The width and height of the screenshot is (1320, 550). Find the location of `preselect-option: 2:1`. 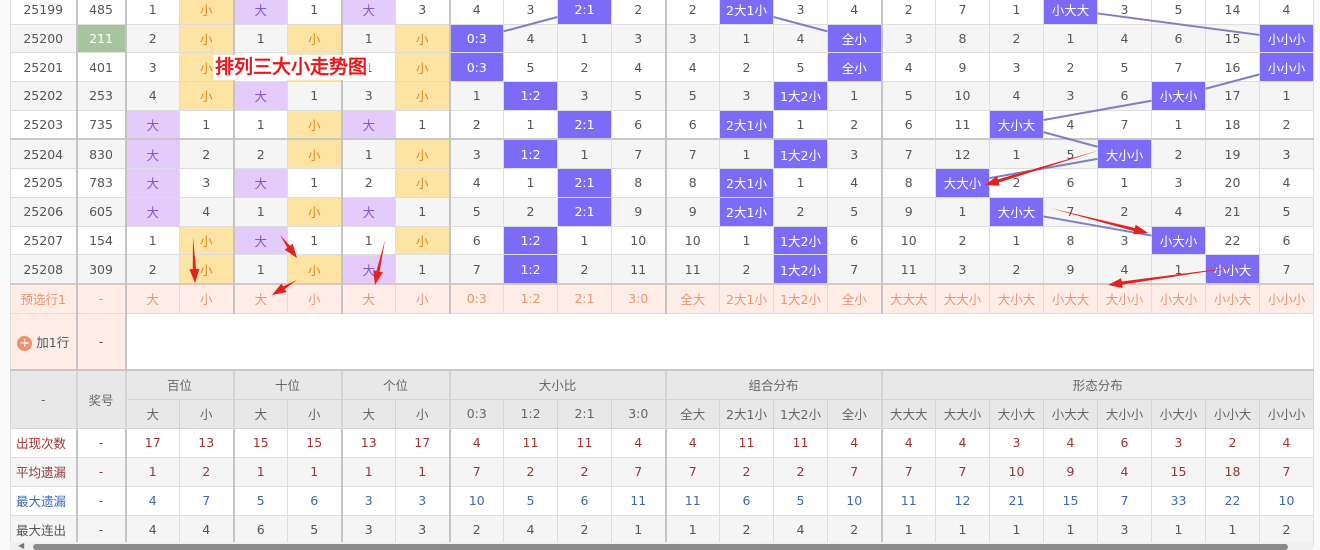

preselect-option: 2:1 is located at coordinates (584, 298).